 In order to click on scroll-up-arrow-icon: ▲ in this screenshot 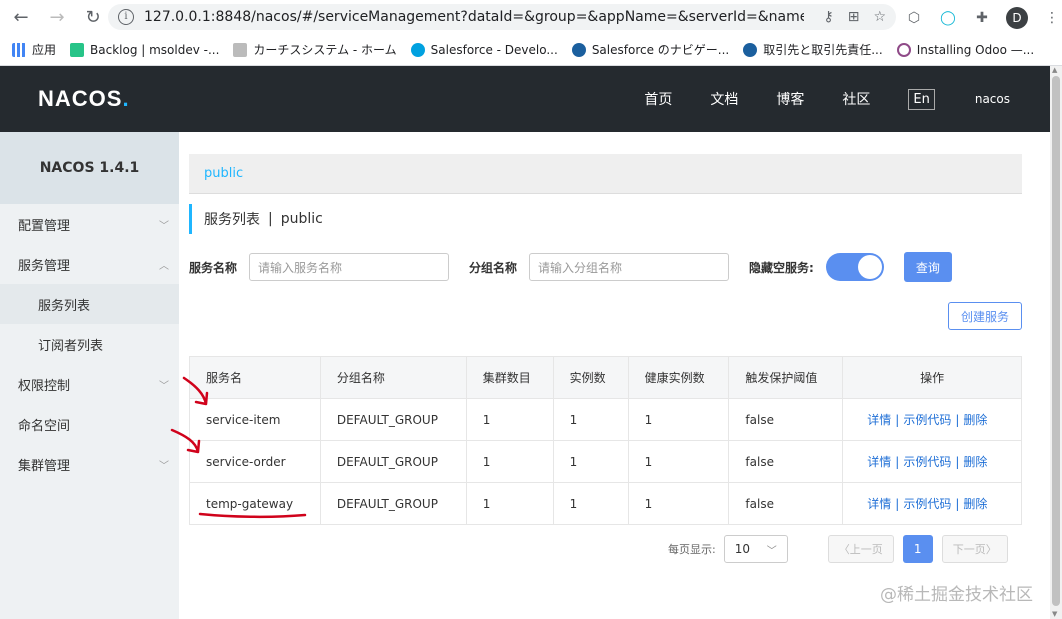, I will do `click(1054, 70)`.